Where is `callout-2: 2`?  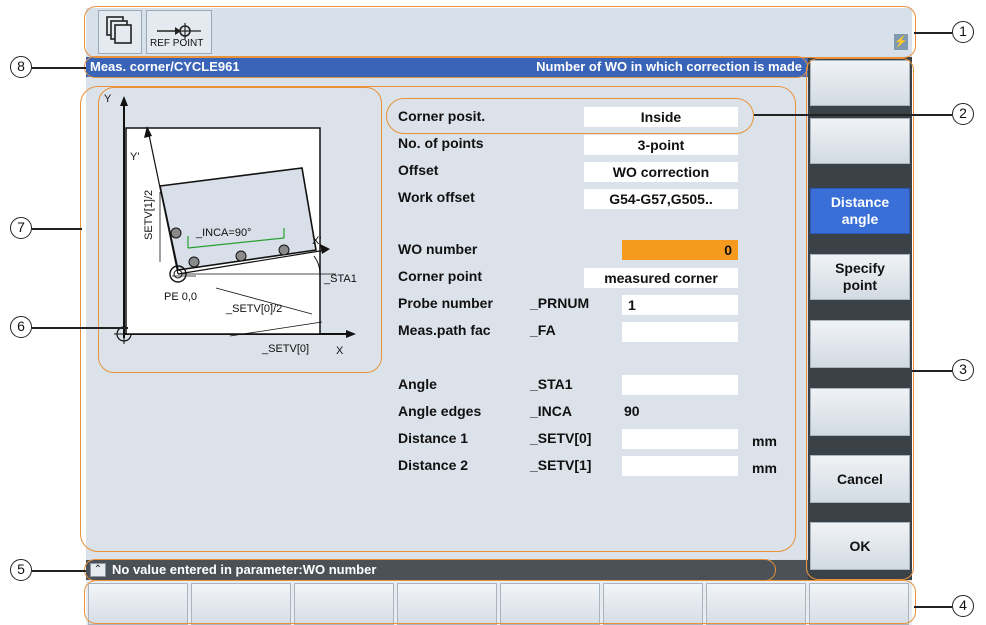 callout-2: 2 is located at coordinates (963, 114).